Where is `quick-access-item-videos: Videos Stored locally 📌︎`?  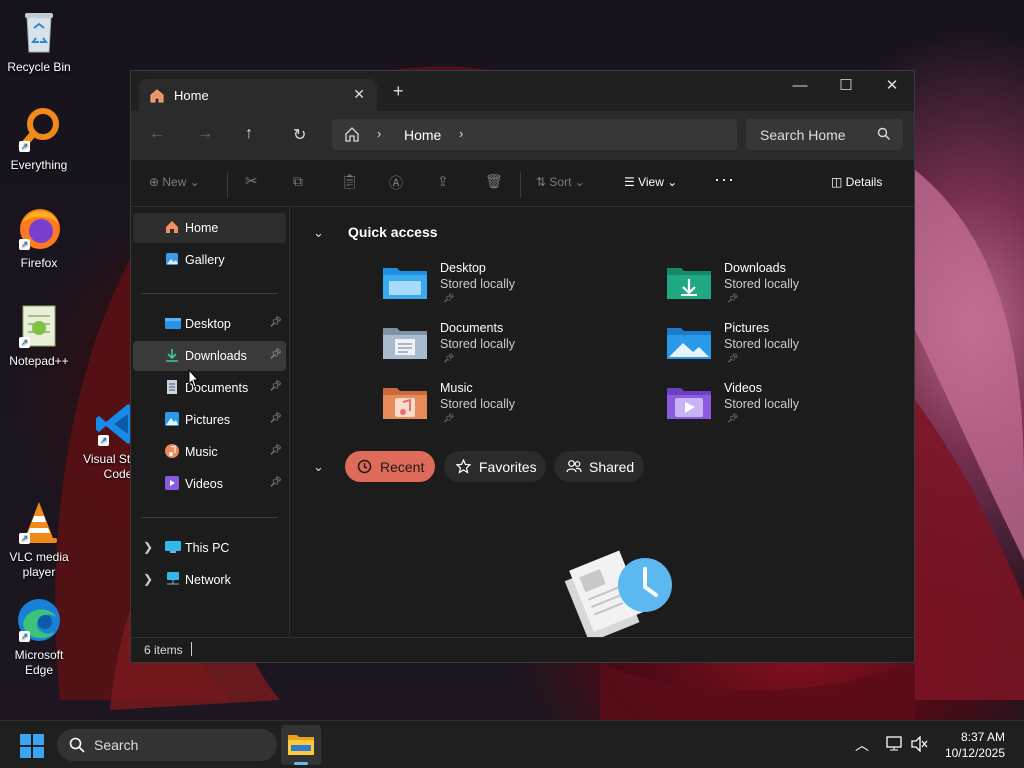 quick-access-item-videos: Videos Stored locally 📌︎ is located at coordinates (797, 408).